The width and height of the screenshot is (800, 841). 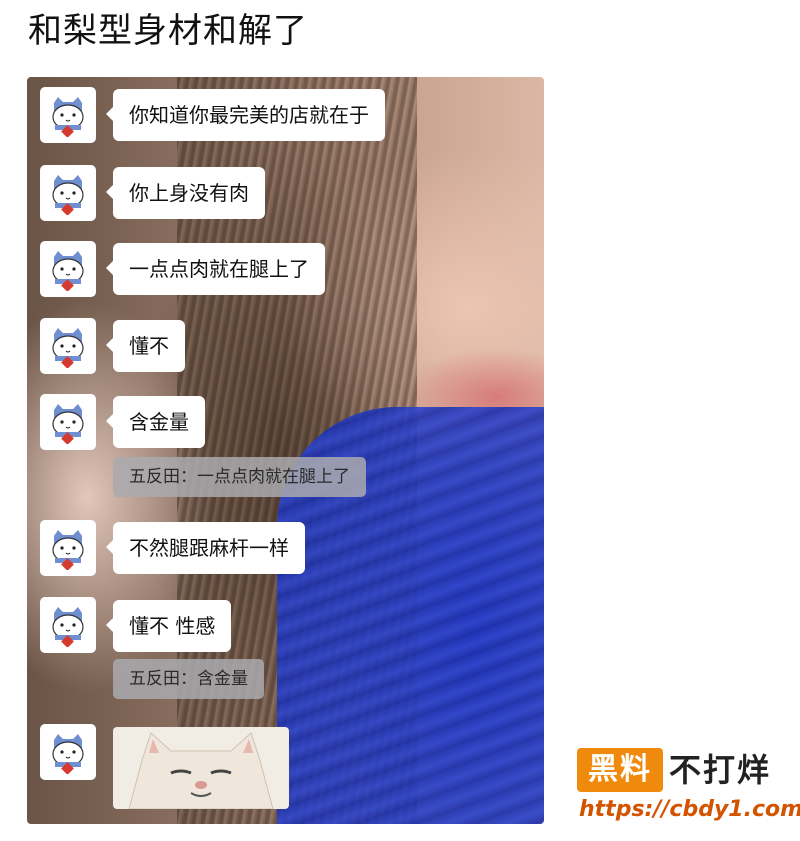 I want to click on site-watermark: 黑料 不打烊 https://cbdy1.com, so click(x=688, y=787).